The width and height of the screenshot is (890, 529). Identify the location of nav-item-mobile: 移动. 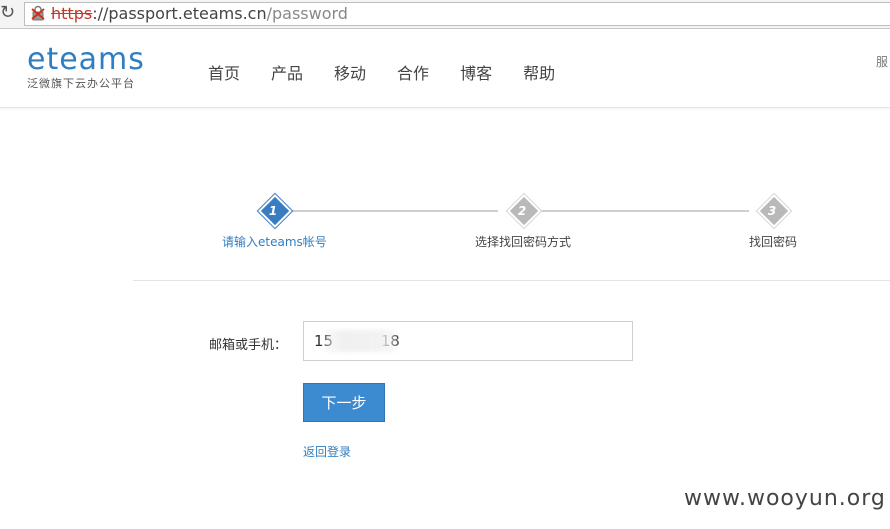
(350, 72).